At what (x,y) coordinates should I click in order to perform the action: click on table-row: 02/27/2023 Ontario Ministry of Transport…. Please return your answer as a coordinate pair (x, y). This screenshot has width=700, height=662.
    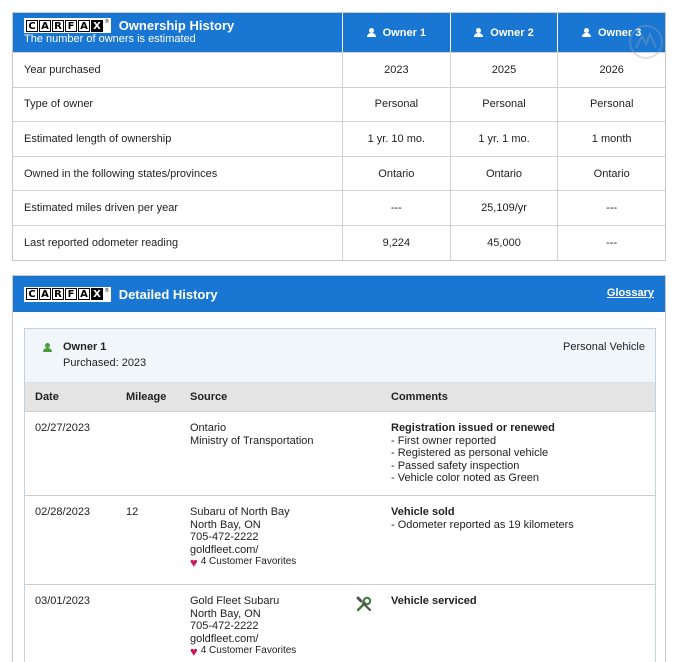
    Looking at the image, I should click on (340, 454).